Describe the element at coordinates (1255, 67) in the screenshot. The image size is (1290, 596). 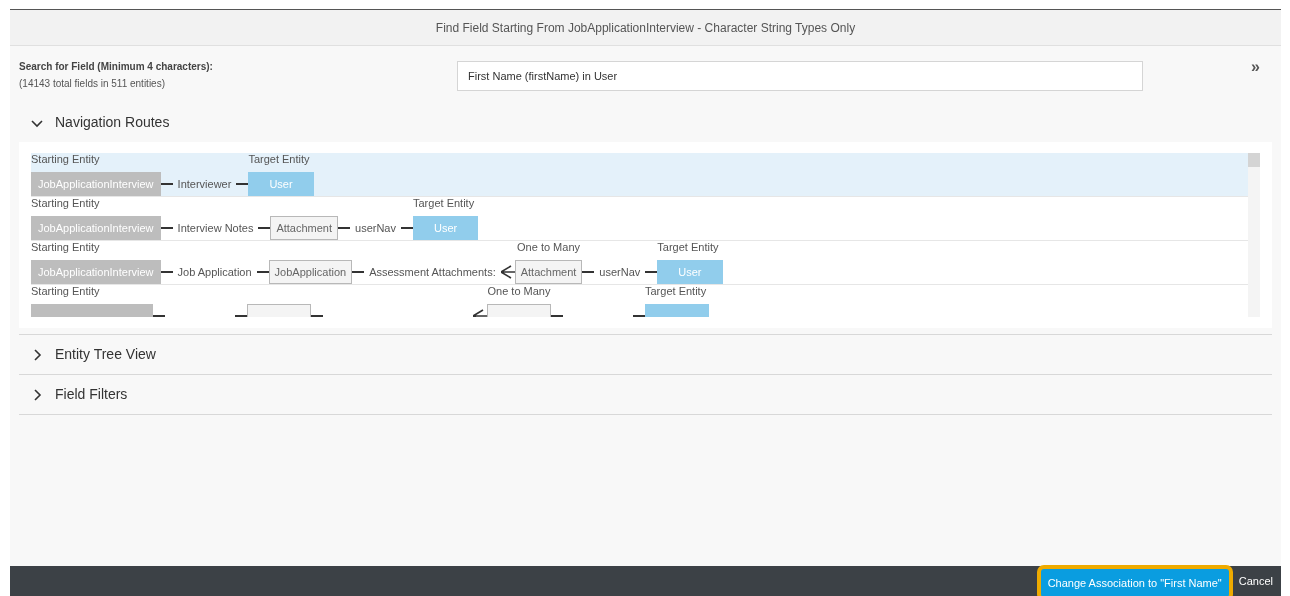
I see `expand-button: »` at that location.